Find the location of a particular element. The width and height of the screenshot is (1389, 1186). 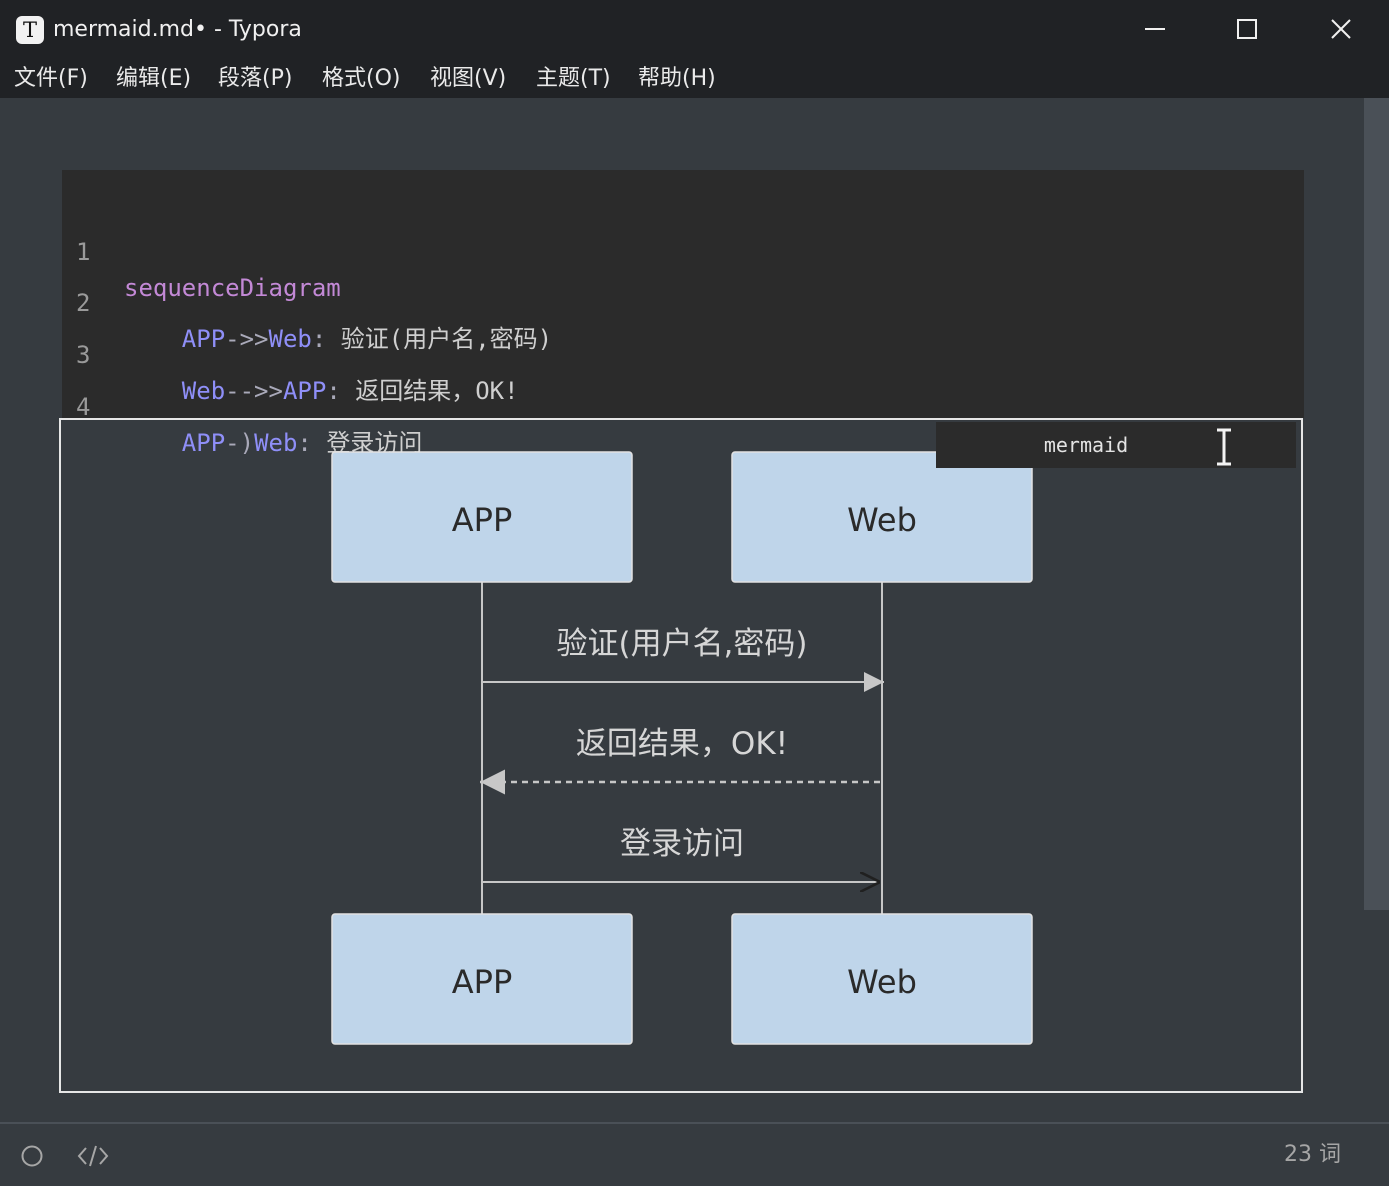

code-token: -->> is located at coordinates (254, 391).